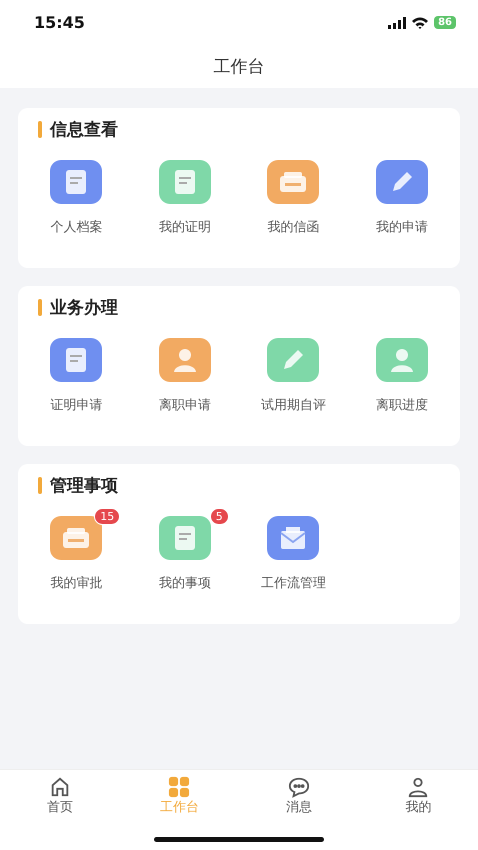 This screenshot has width=478, height=850. What do you see at coordinates (84, 129) in the screenshot?
I see `section-title: 信息查看` at bounding box center [84, 129].